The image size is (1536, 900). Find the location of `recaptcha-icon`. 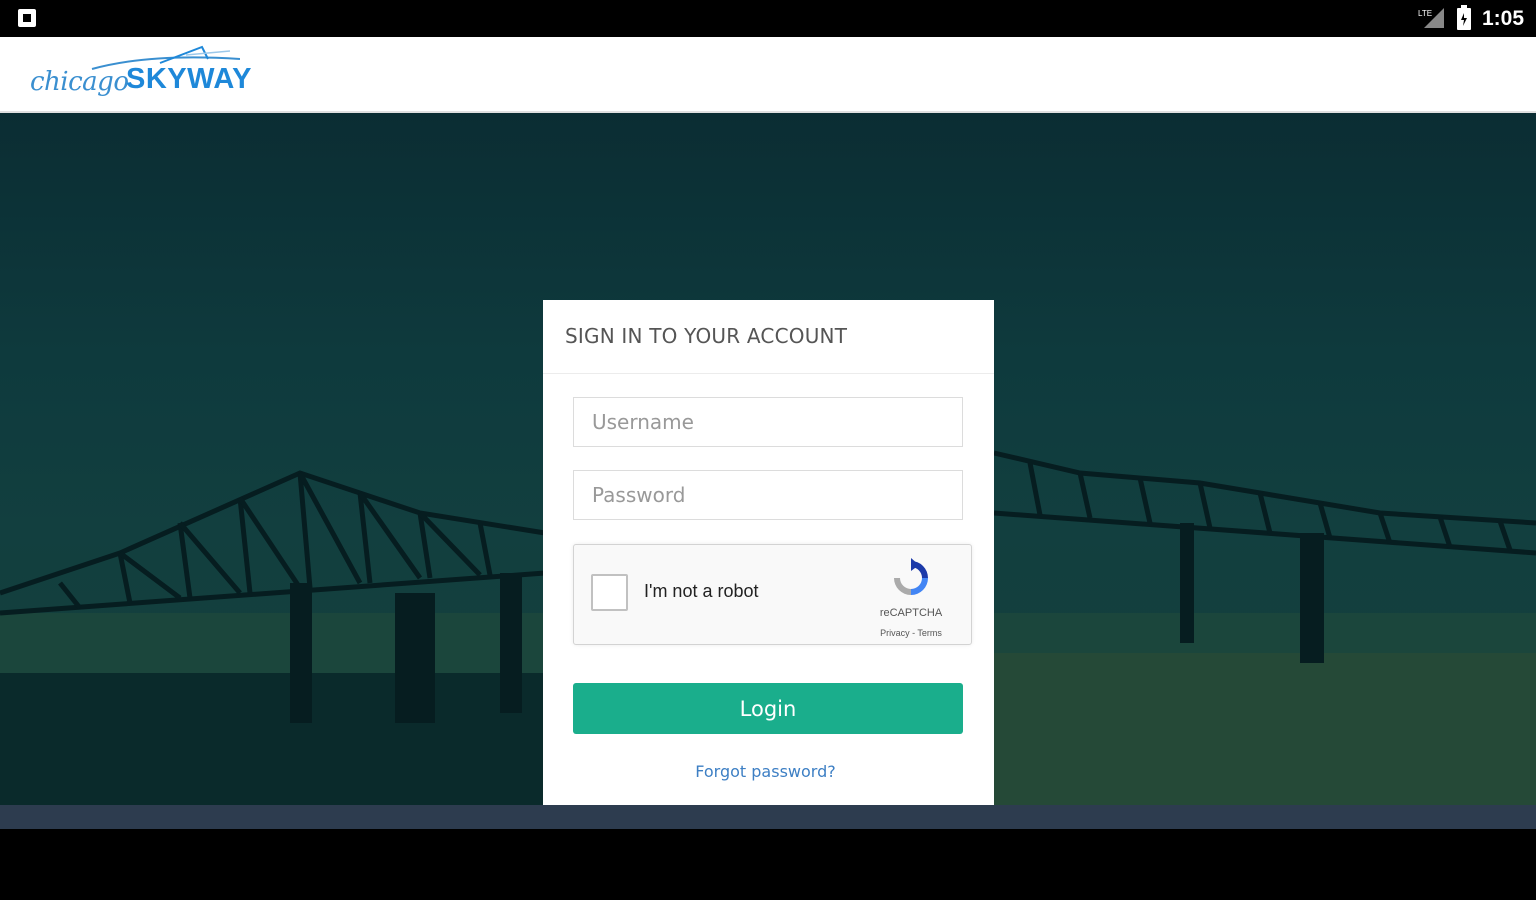

recaptcha-icon is located at coordinates (911, 576).